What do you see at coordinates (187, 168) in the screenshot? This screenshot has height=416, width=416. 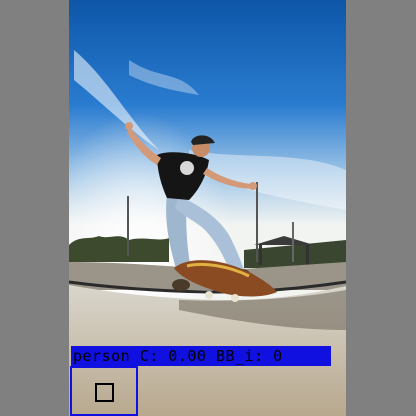 I see `shirt-graphic` at bounding box center [187, 168].